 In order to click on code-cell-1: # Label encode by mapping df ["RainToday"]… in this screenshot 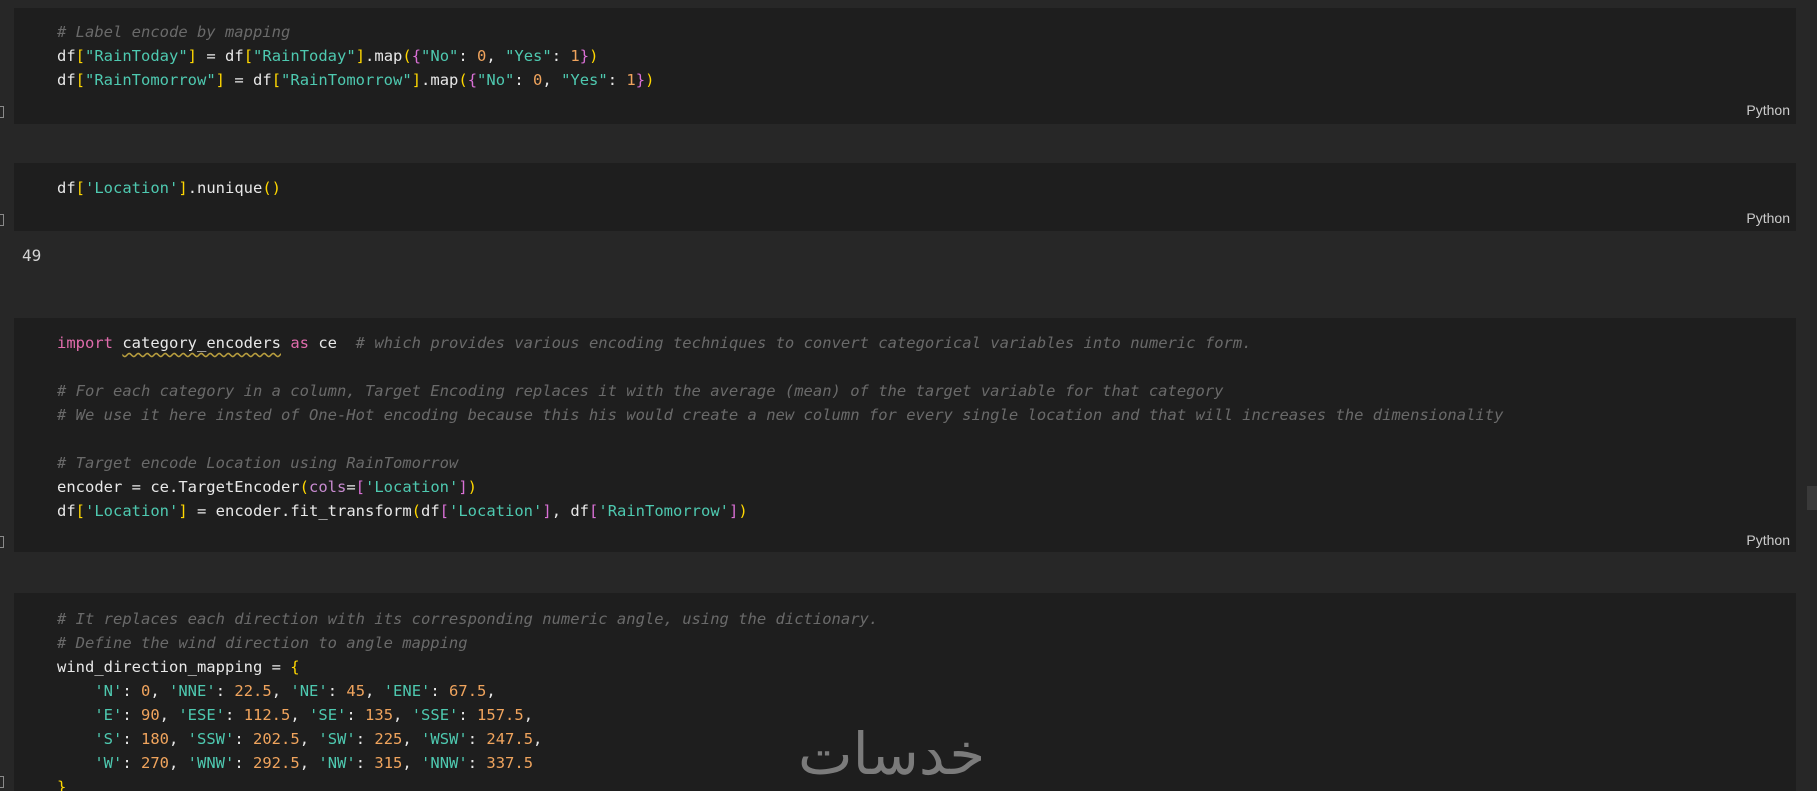, I will do `click(905, 66)`.